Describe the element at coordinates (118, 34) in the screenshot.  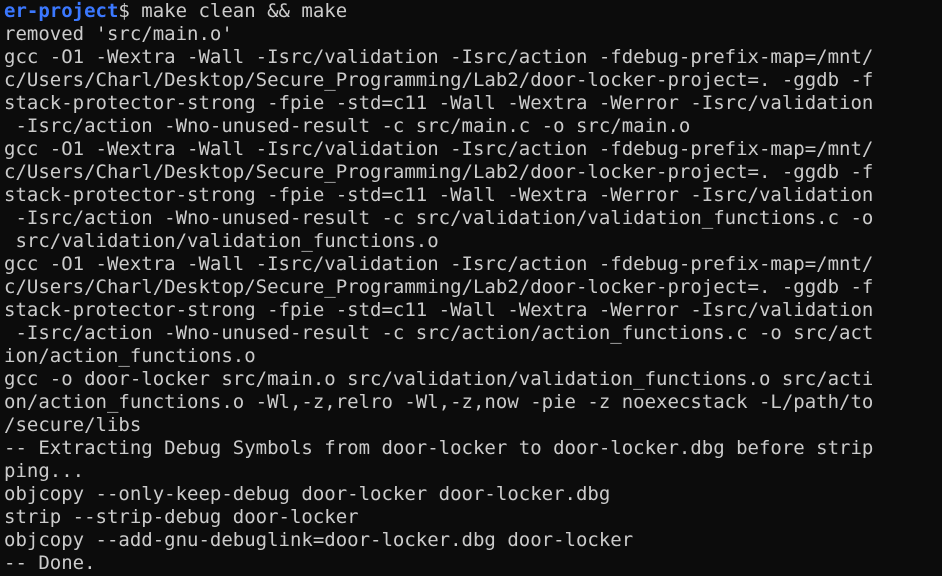
I see `output-line: removed 'src/main.o'` at that location.